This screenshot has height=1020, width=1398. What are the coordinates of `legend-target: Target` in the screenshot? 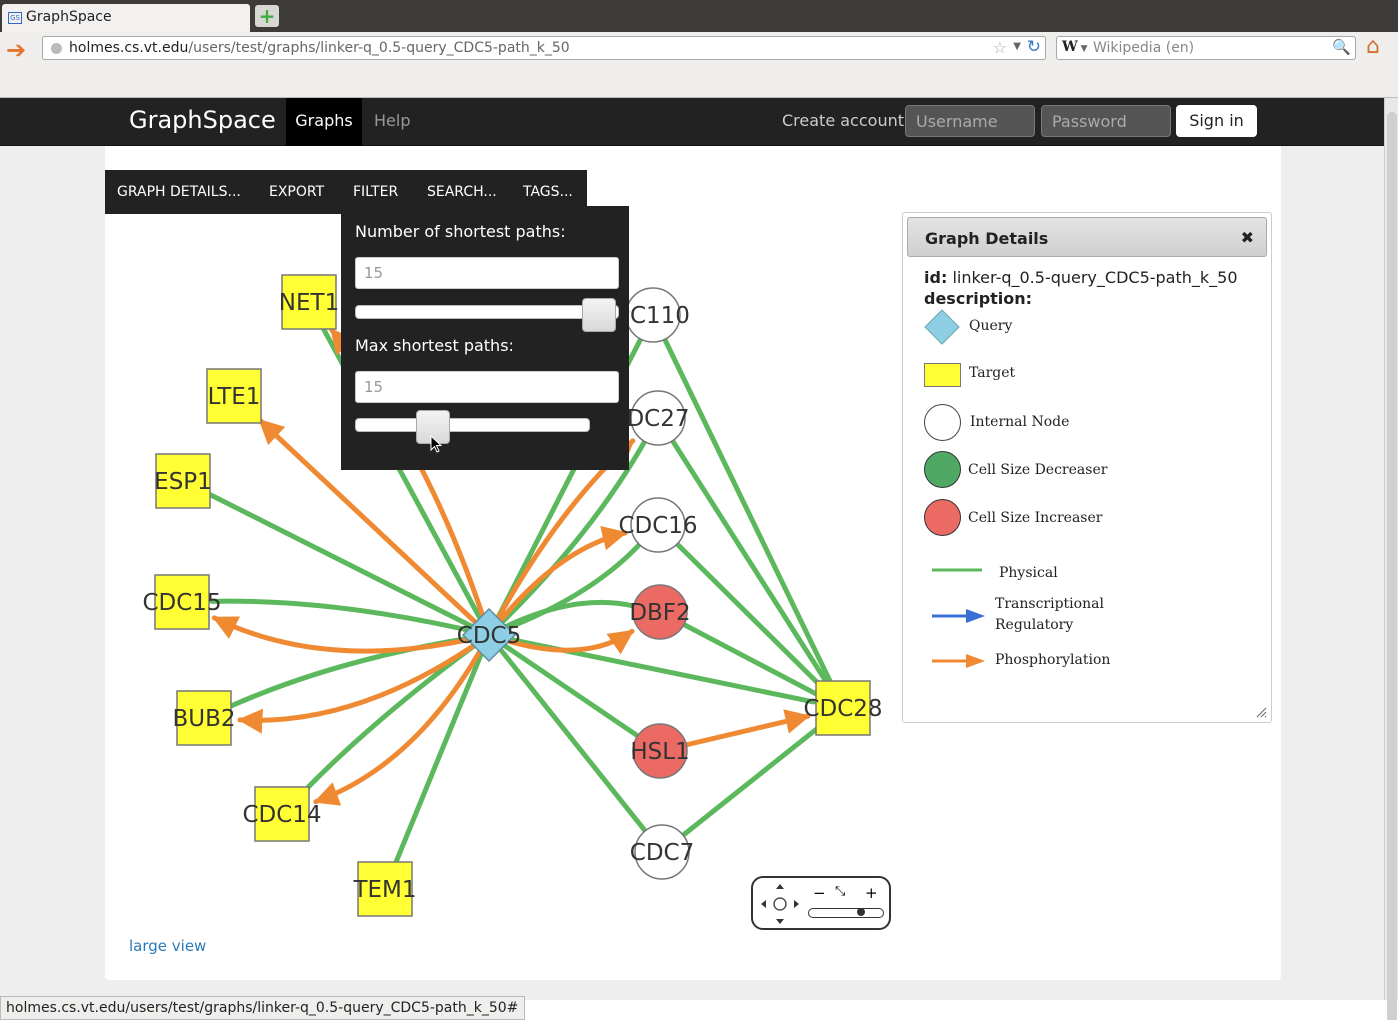 It's located at (992, 373).